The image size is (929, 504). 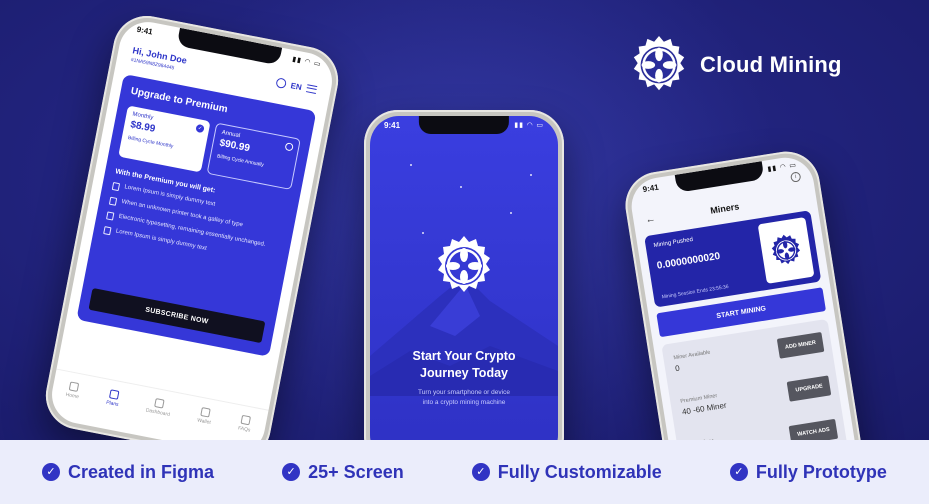 I want to click on feature-label: Fully Customizable, so click(x=579, y=471).